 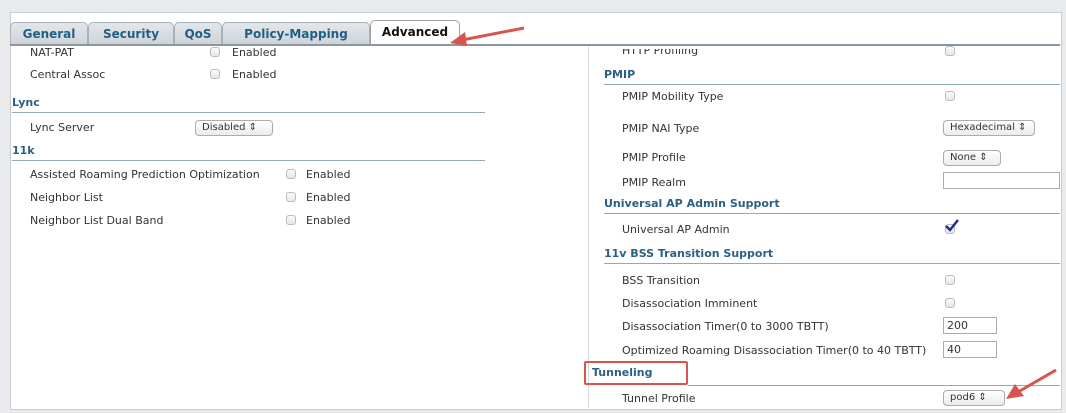 What do you see at coordinates (690, 303) in the screenshot?
I see `disassoc-imminent-label: Disassociation Imminent` at bounding box center [690, 303].